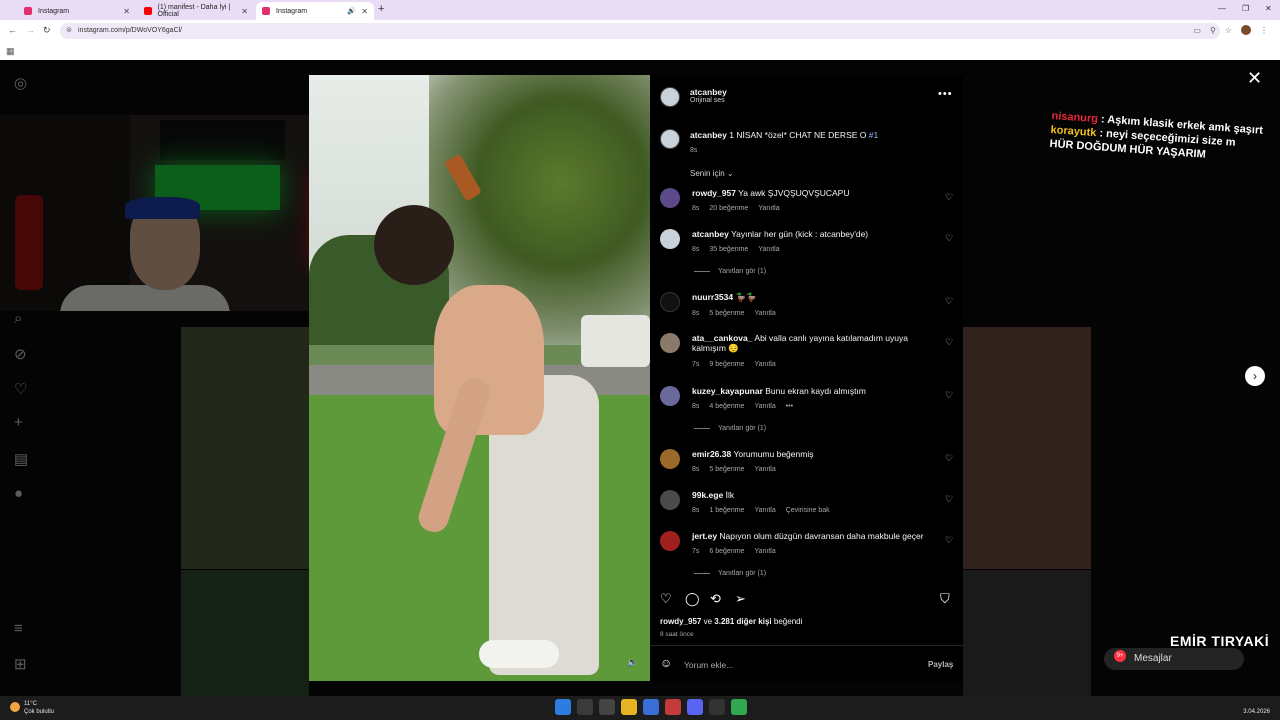  I want to click on comment-likes: 1 beğenme, so click(726, 510).